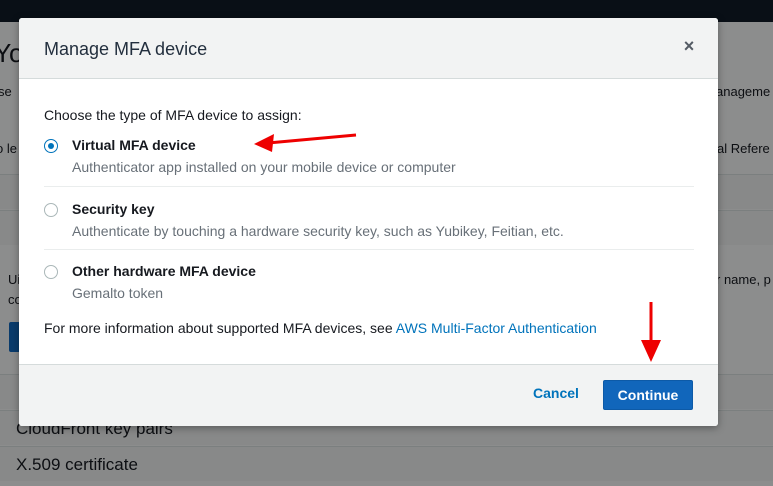 The height and width of the screenshot is (486, 773). I want to click on close-icon: ×, so click(689, 46).